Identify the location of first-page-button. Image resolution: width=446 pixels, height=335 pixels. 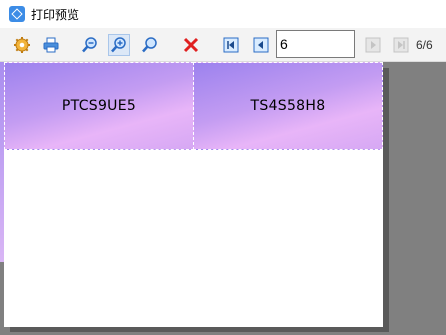
(231, 45).